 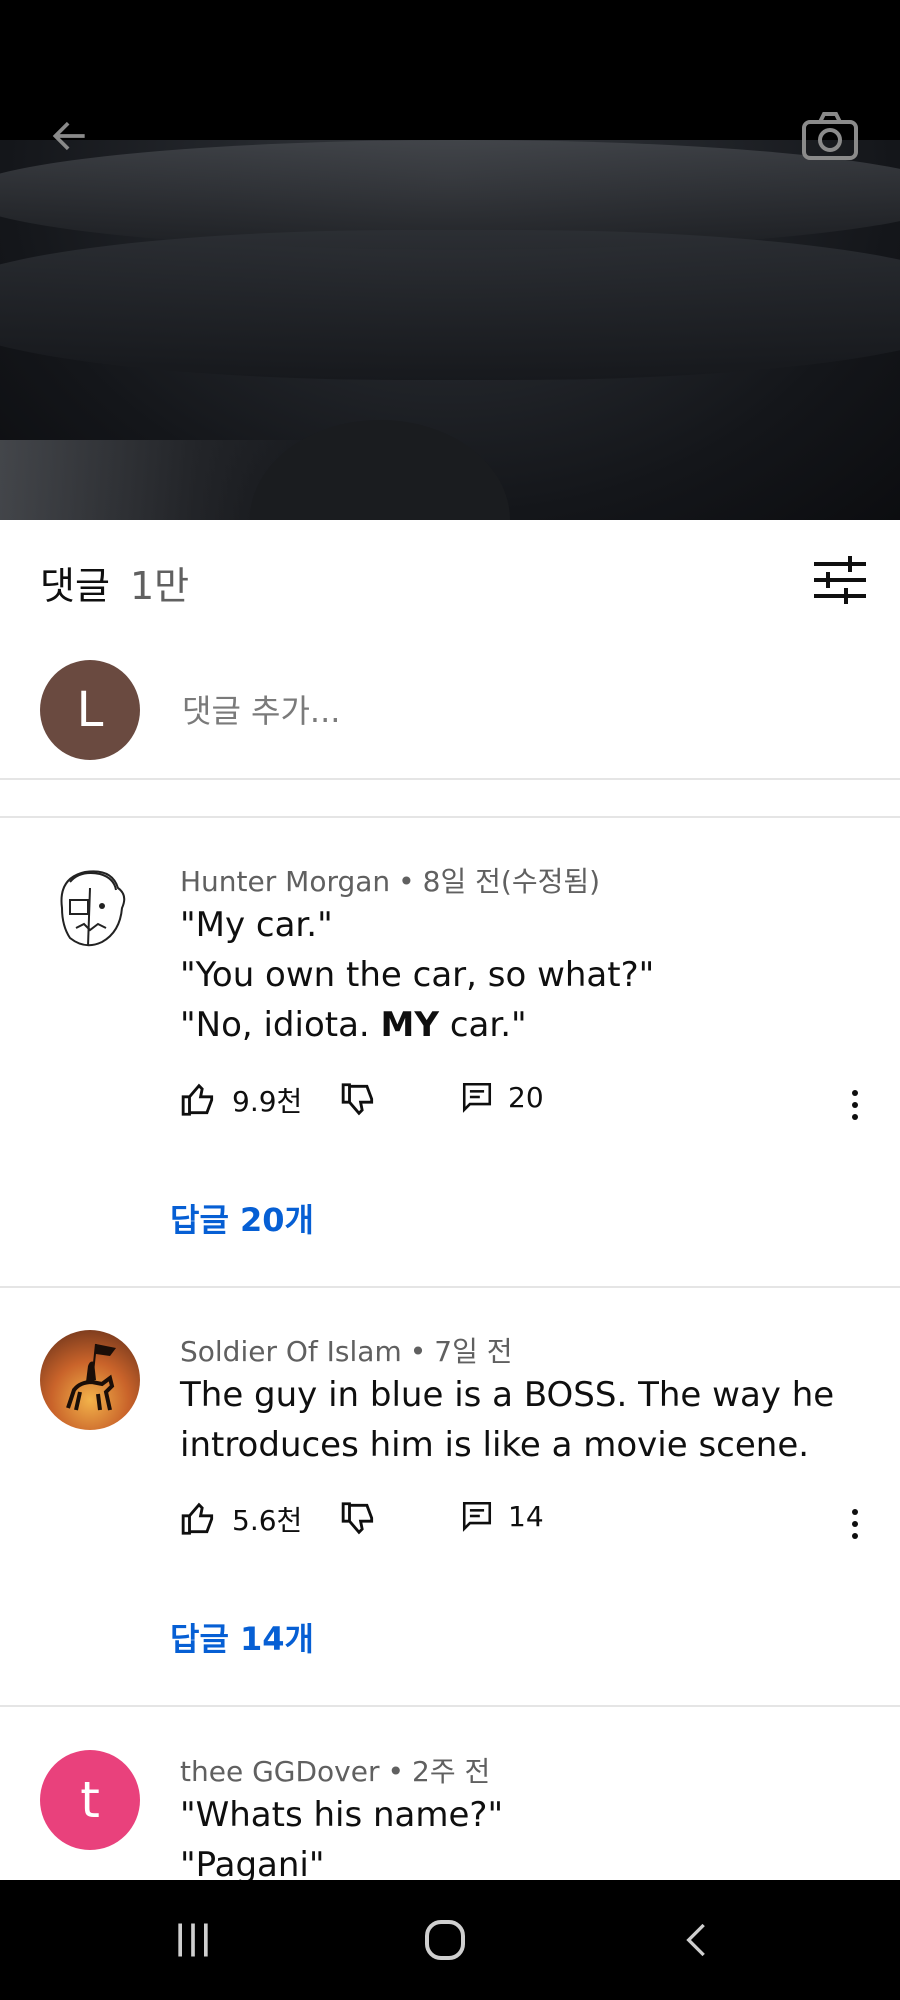 What do you see at coordinates (507, 1395) in the screenshot?
I see `comment-line: The guy in blue is a BOSS. The way he` at bounding box center [507, 1395].